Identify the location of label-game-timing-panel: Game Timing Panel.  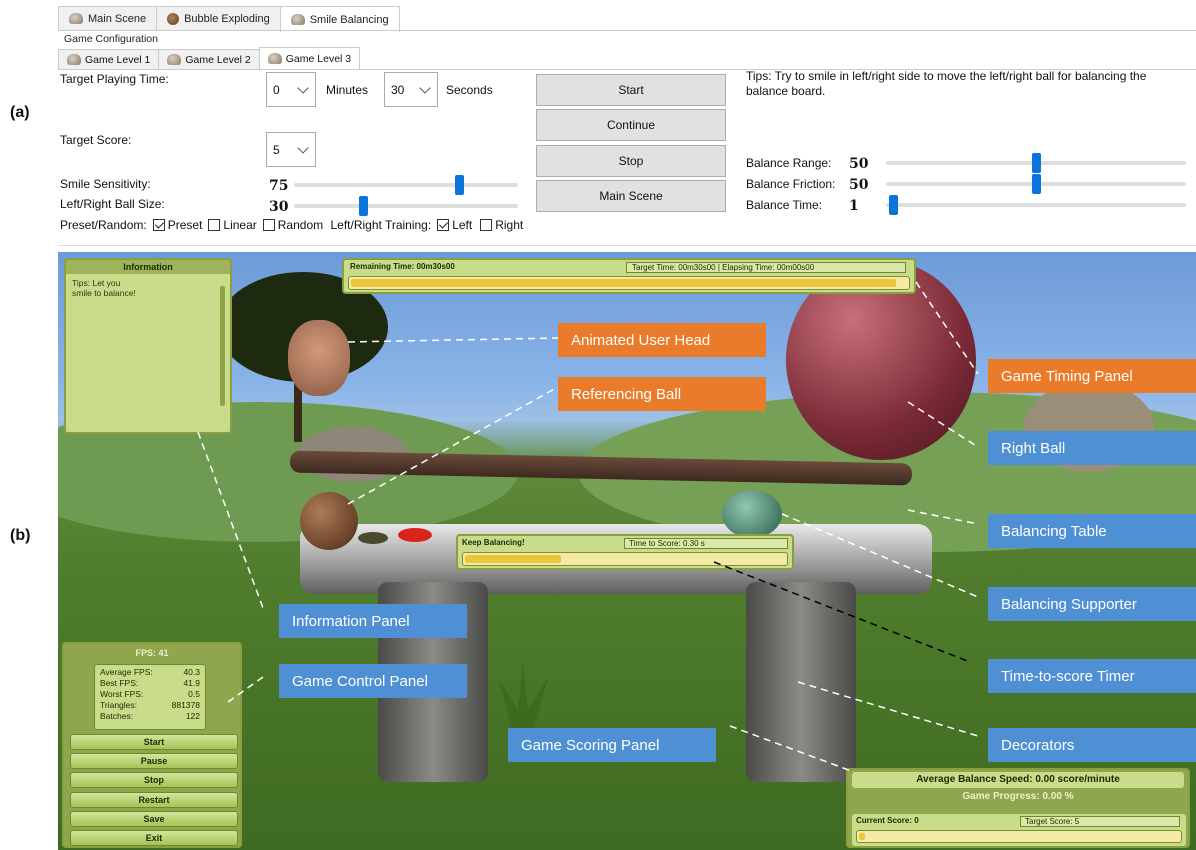
(1092, 376).